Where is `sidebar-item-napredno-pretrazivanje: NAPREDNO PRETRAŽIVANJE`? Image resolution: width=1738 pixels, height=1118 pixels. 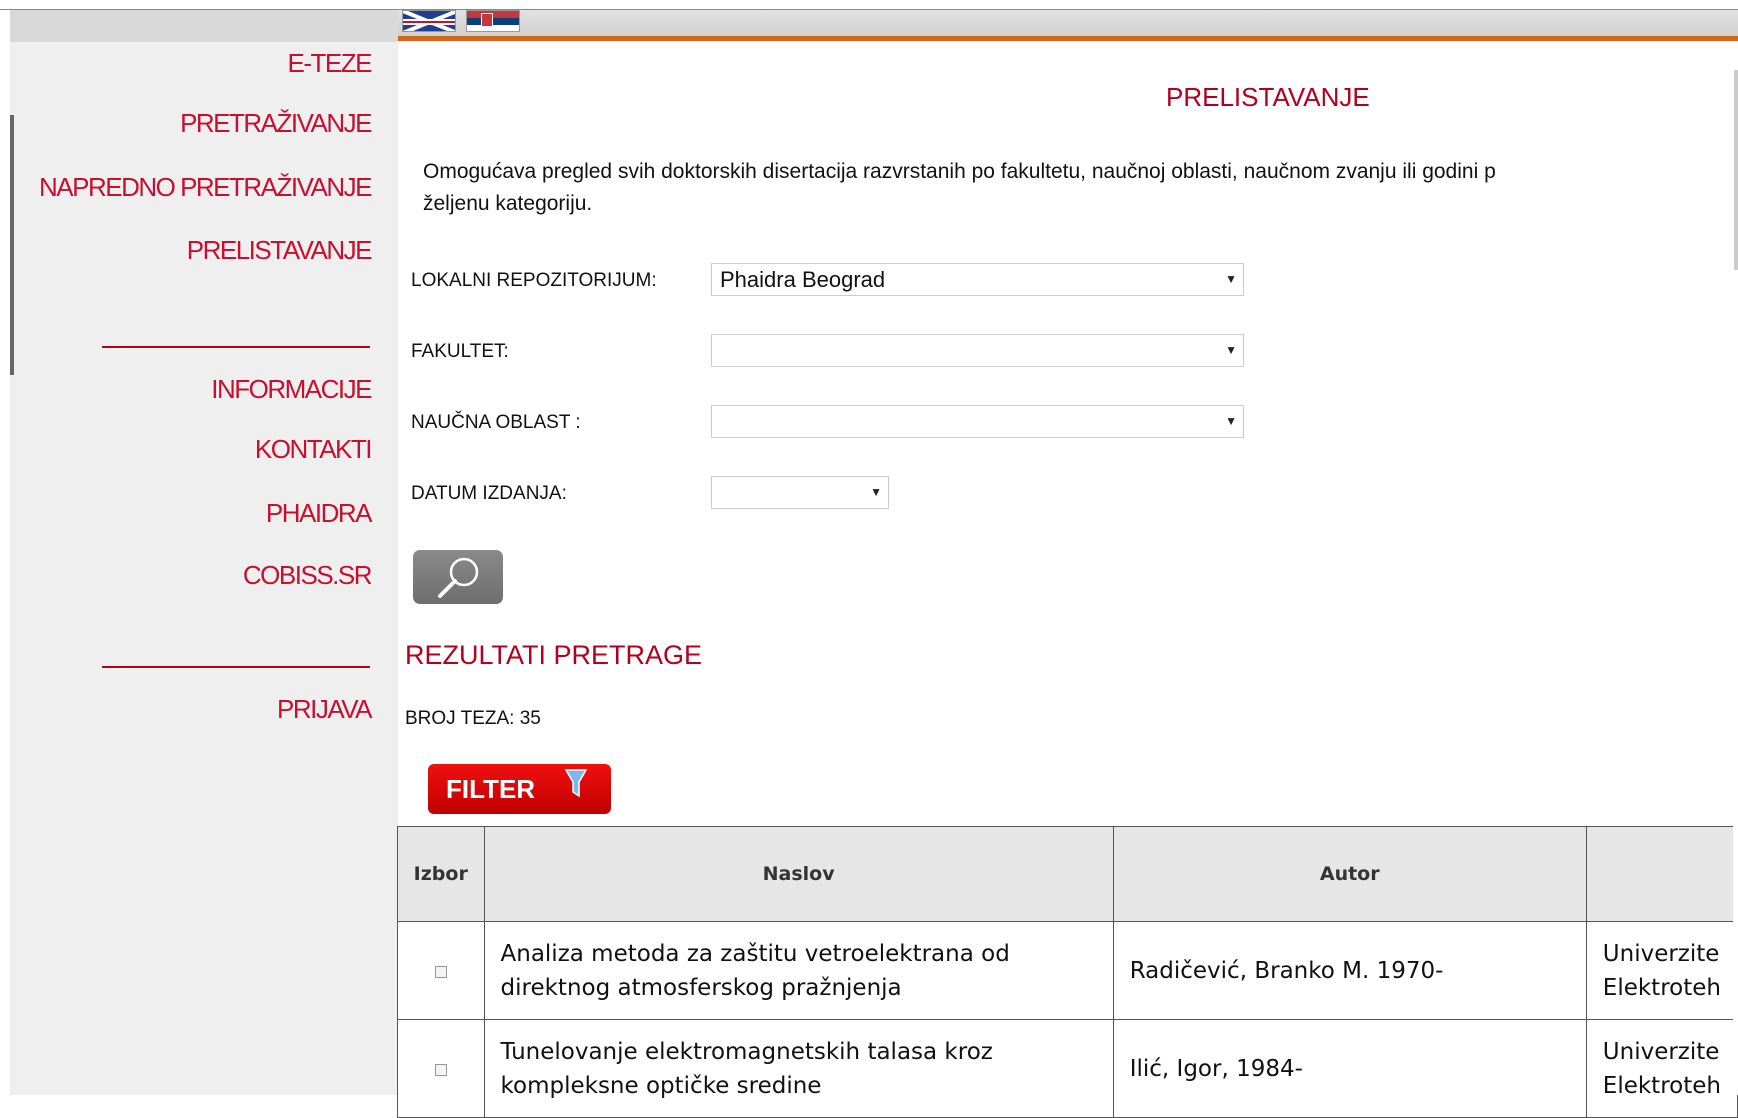 sidebar-item-napredno-pretrazivanje: NAPREDNO PRETRAŽIVANJE is located at coordinates (207, 187).